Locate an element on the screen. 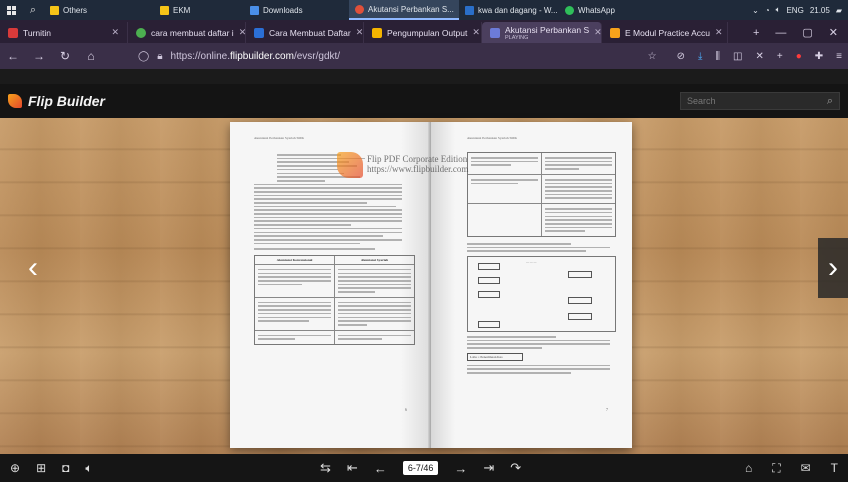 This screenshot has height=482, width=848. fullscreen-icon: ⛶ is located at coordinates (776, 468).